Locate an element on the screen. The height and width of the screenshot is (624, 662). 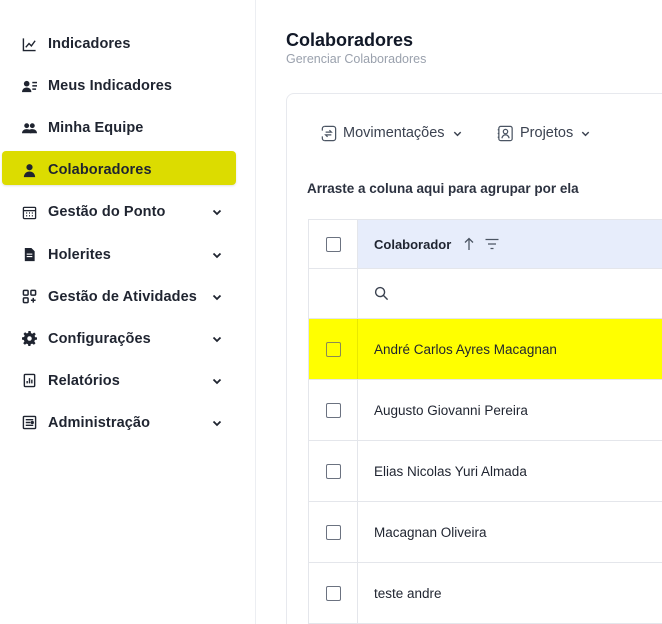
sidebar-item-indicadores: Indicadores is located at coordinates (128, 44).